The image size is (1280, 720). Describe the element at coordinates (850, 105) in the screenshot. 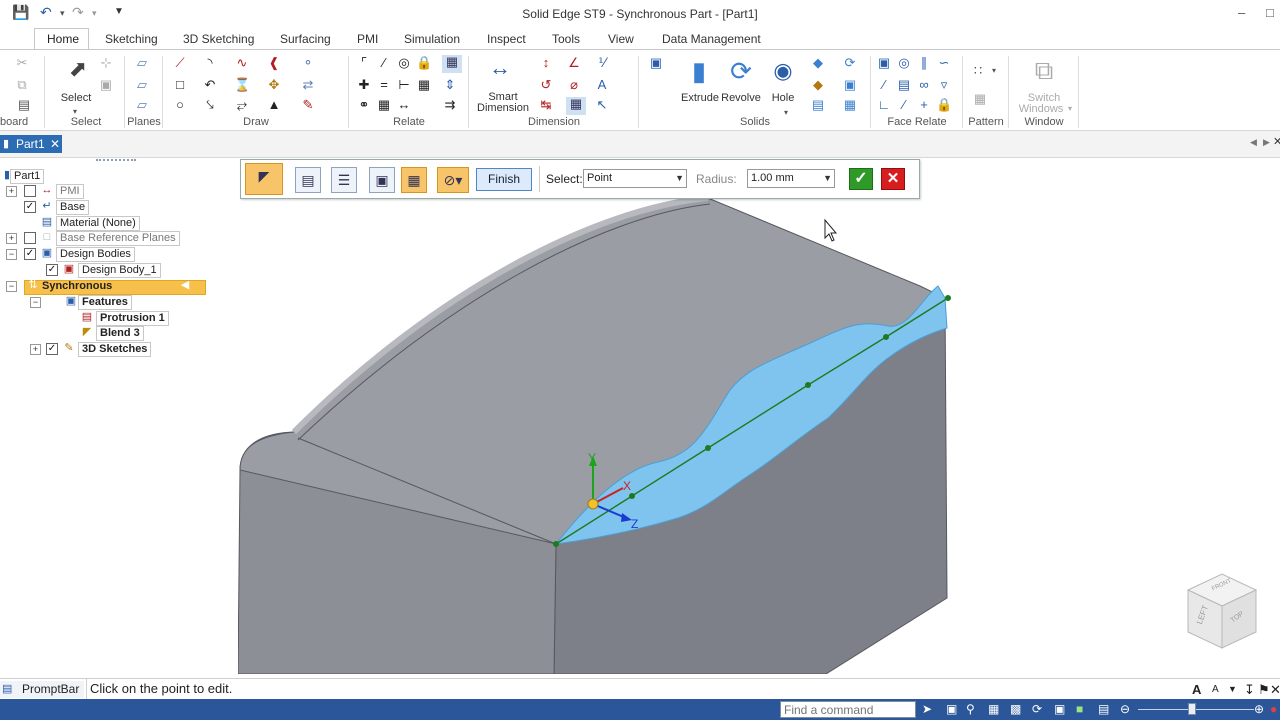

I see `add-body-icon: ▦` at that location.